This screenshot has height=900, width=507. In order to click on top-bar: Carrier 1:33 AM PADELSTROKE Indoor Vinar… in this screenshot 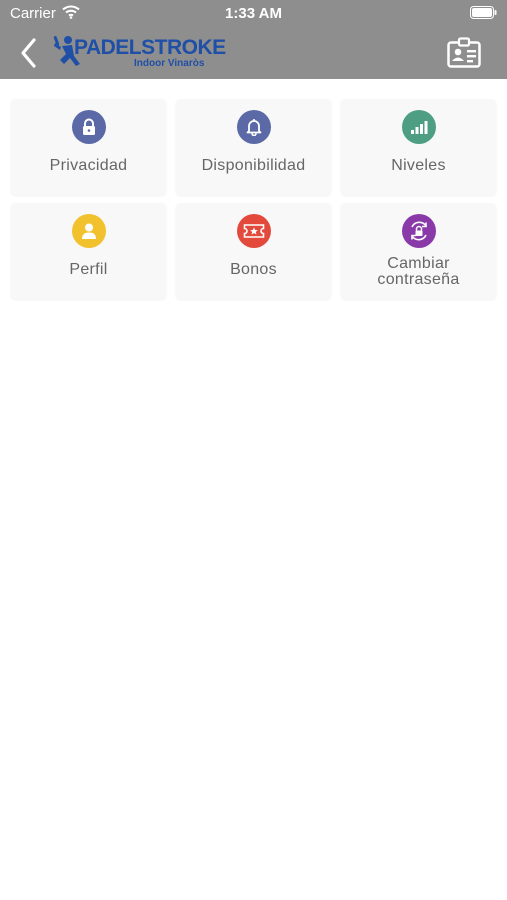, I will do `click(253, 39)`.